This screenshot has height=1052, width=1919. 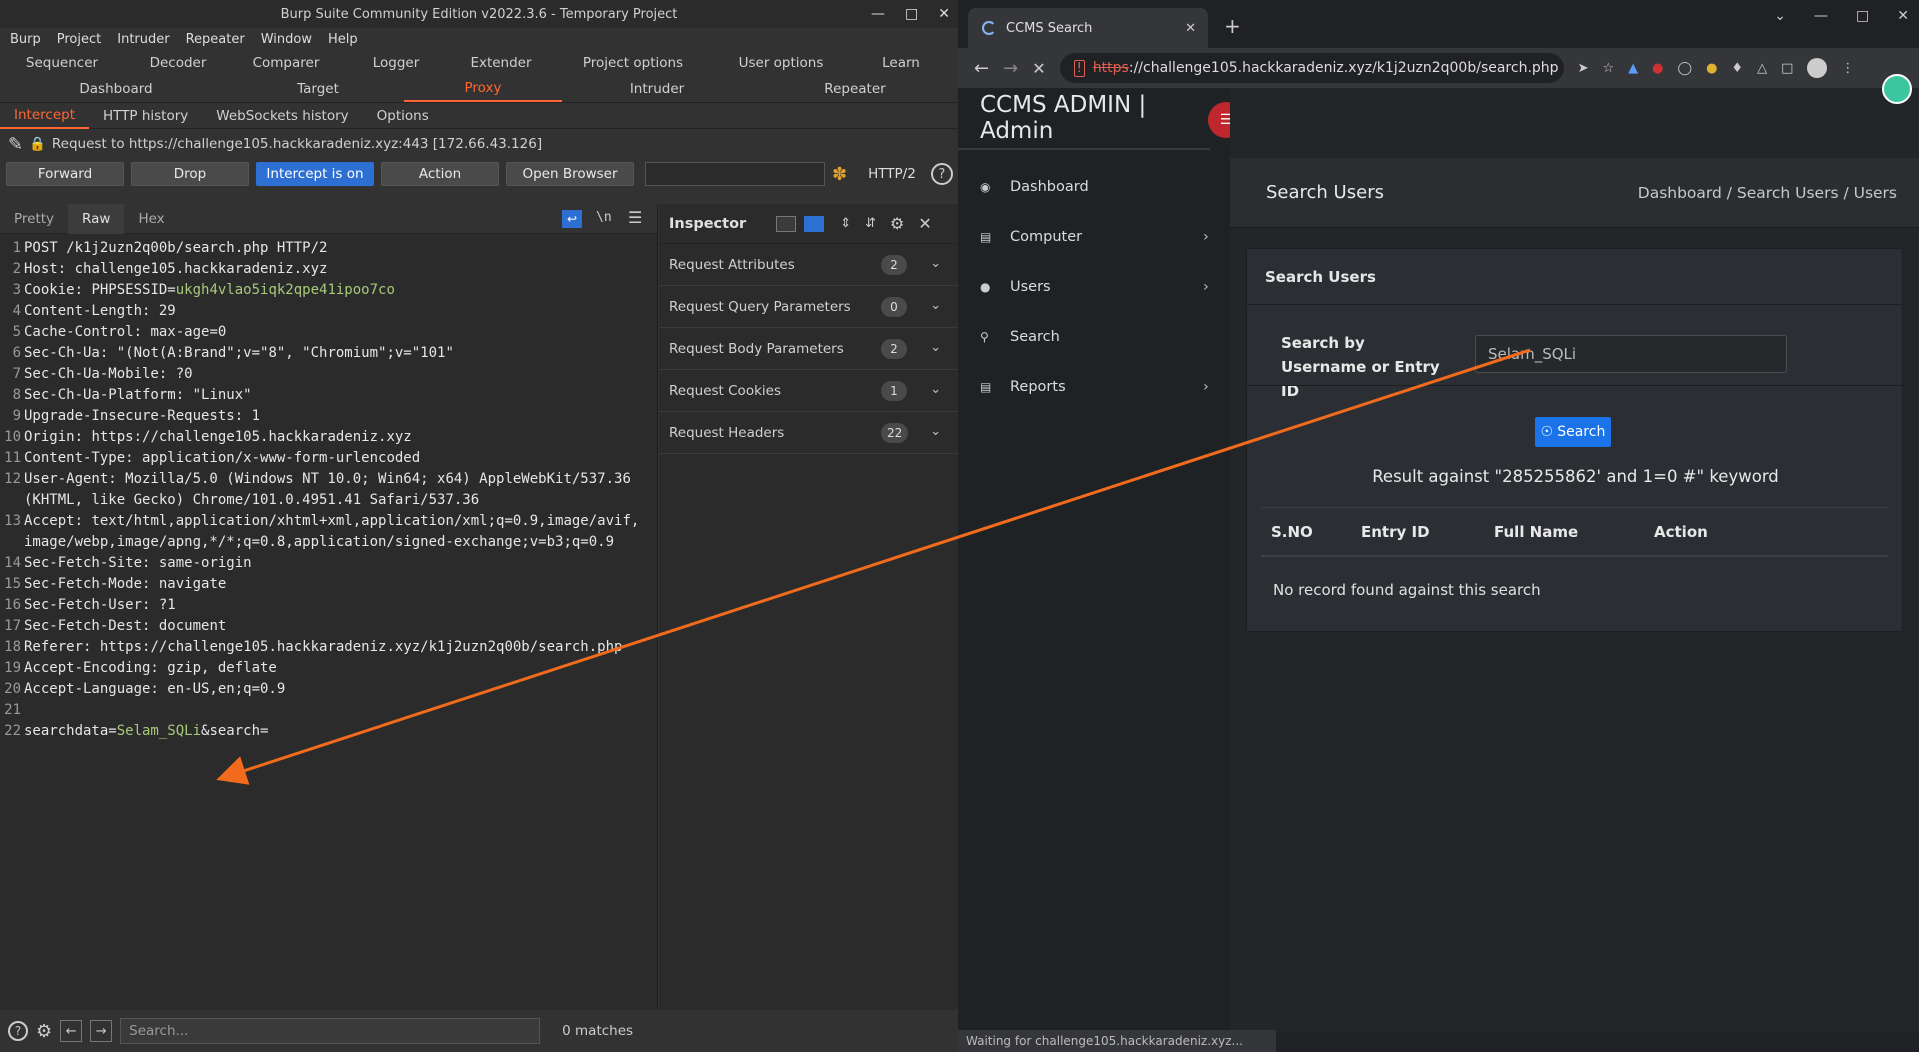 I want to click on sidebar-item-computer: ▤ Computer ›, so click(x=1094, y=237).